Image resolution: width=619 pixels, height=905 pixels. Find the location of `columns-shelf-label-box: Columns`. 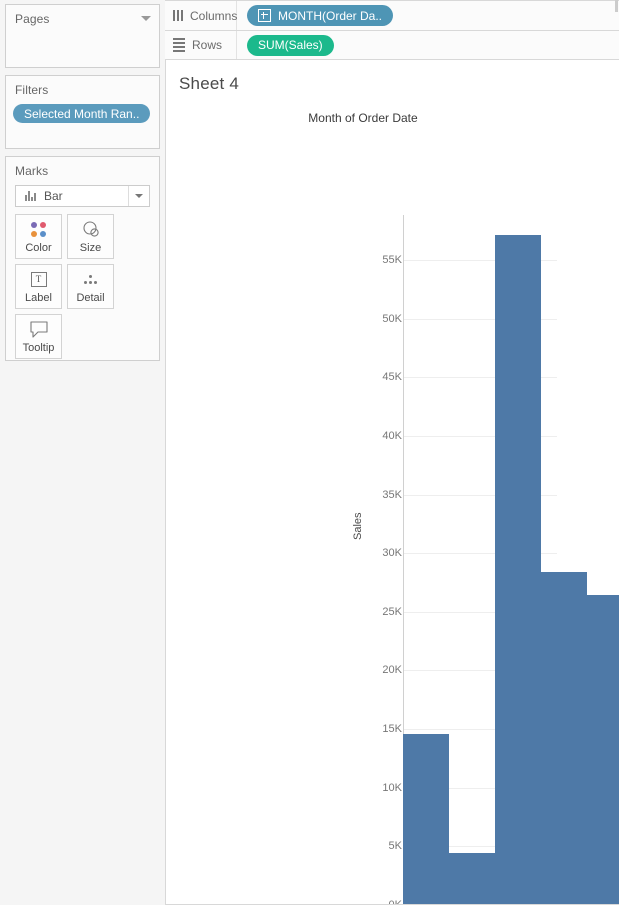

columns-shelf-label-box: Columns is located at coordinates (201, 15).